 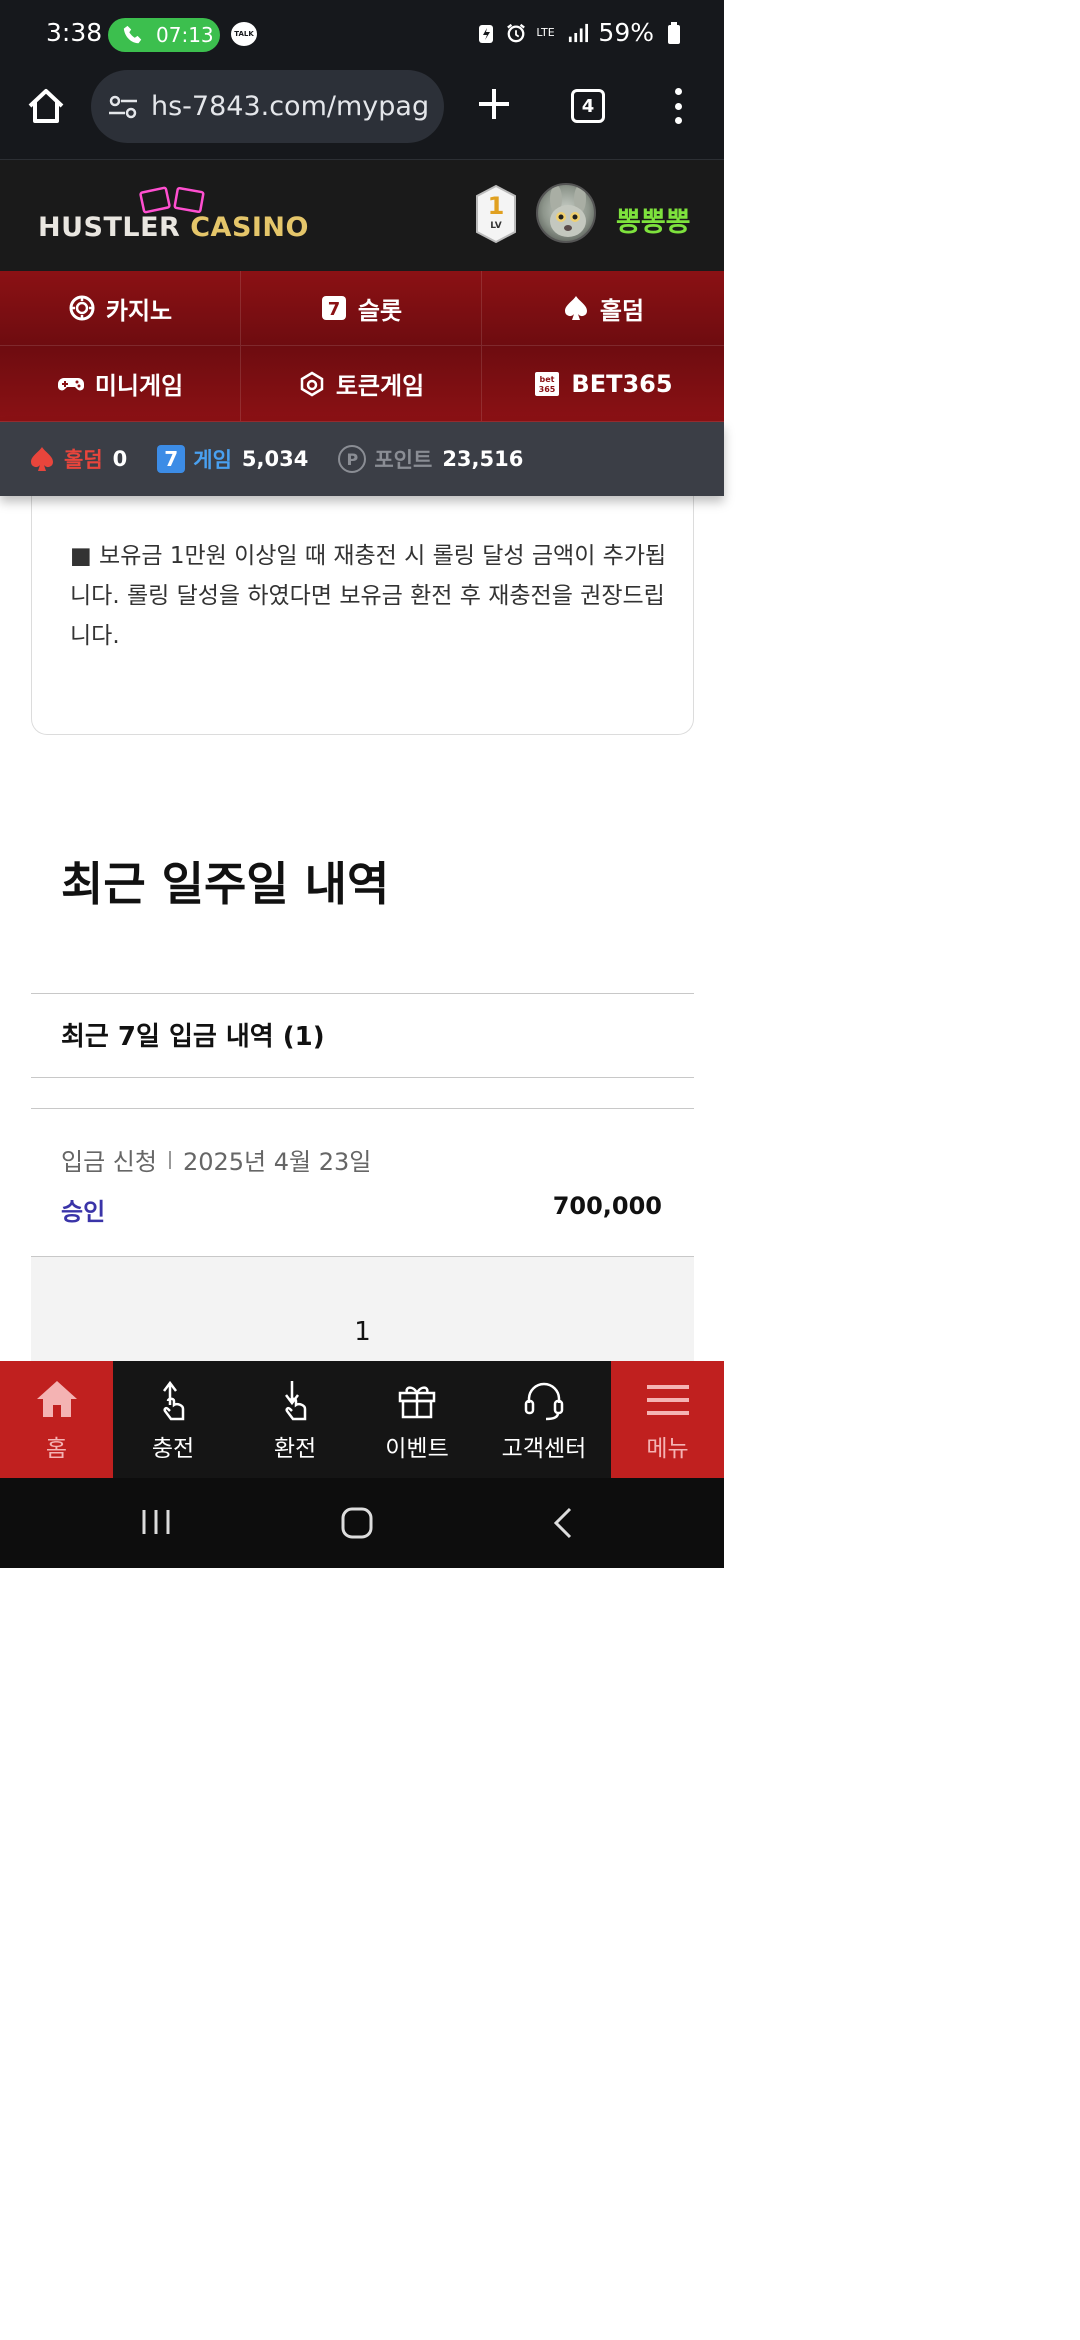 I want to click on holdem-label: 홀덤, so click(x=83, y=460).